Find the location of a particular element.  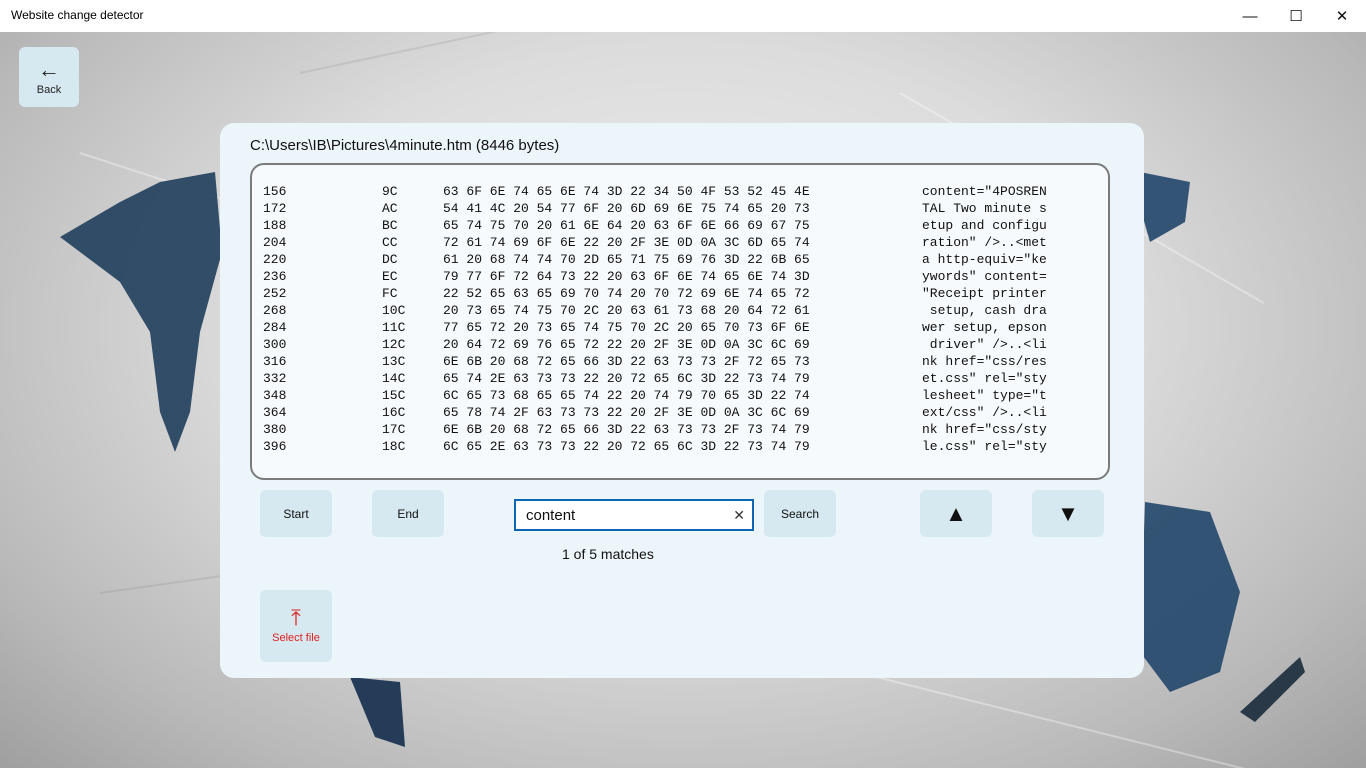

hex-ascii: ration" />..<met is located at coordinates (984, 242).